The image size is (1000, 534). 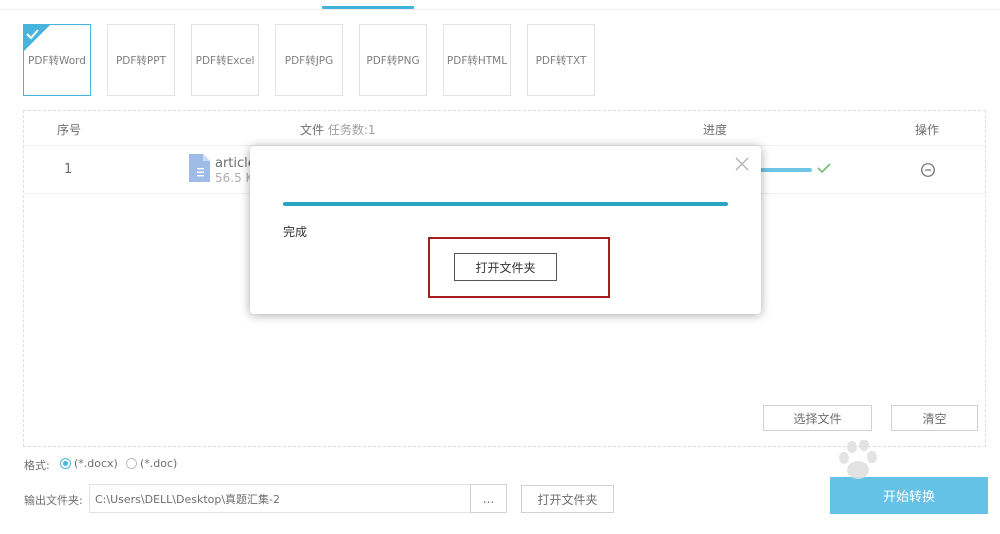 I want to click on close-icon, so click(x=742, y=164).